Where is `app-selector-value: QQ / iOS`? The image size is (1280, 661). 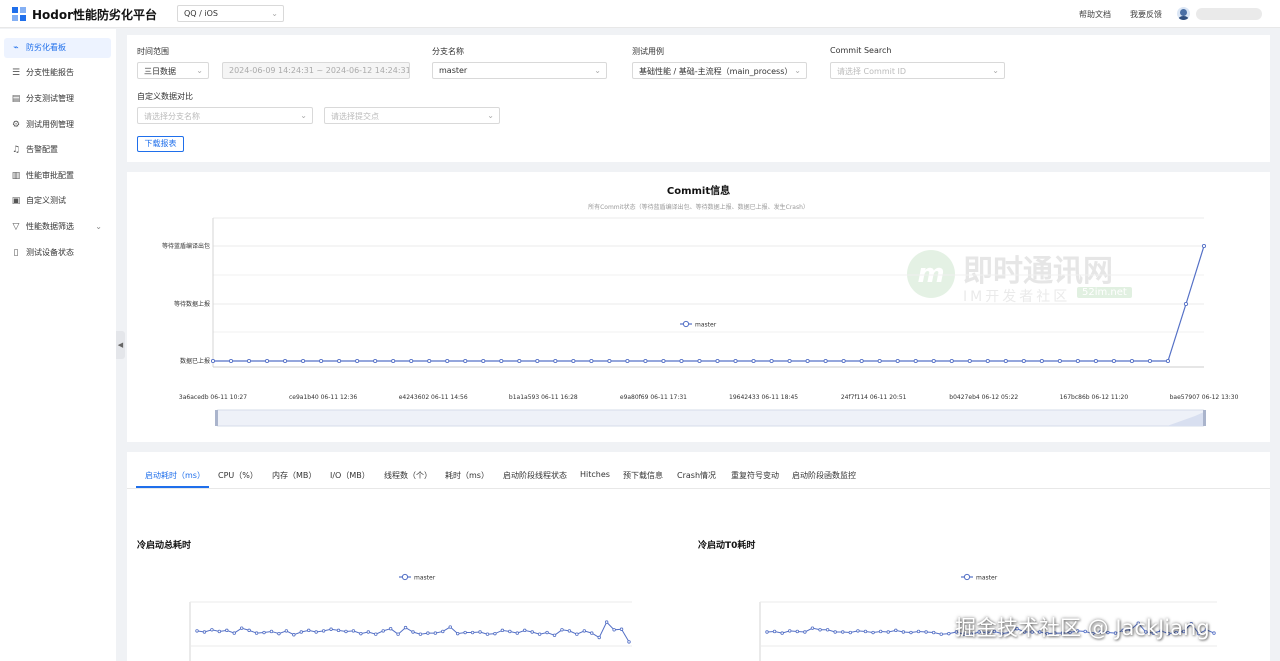 app-selector-value: QQ / iOS is located at coordinates (201, 13).